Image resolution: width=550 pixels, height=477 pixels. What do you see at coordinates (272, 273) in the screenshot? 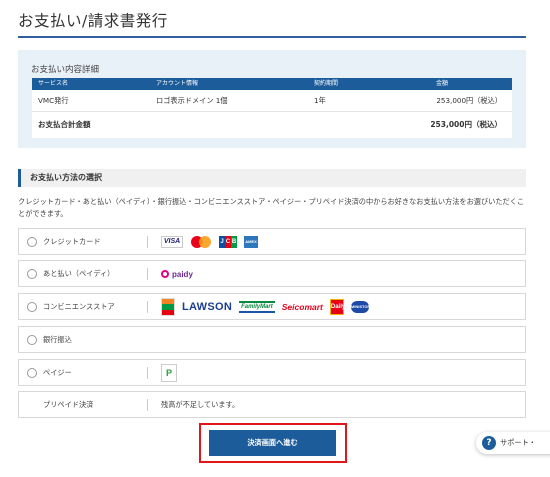
I see `payment-option-paidy: あと払い（ペイディ） paidy` at bounding box center [272, 273].